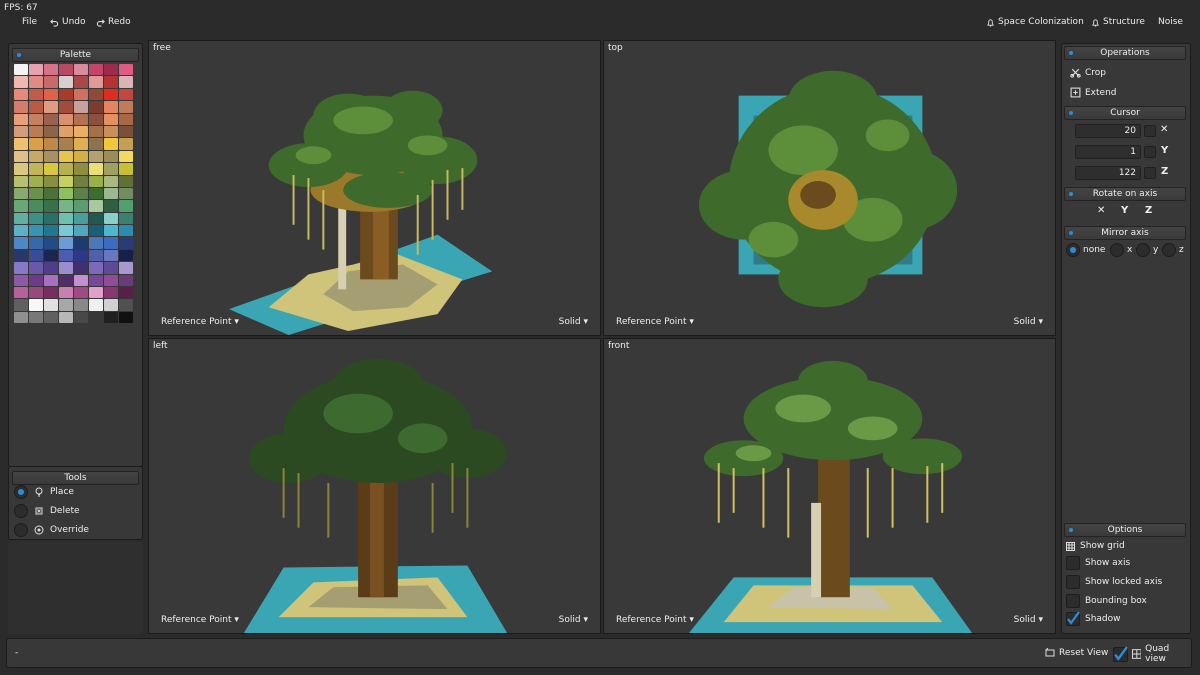 The image size is (1200, 675). What do you see at coordinates (1073, 250) in the screenshot?
I see `mirror-none-radio` at bounding box center [1073, 250].